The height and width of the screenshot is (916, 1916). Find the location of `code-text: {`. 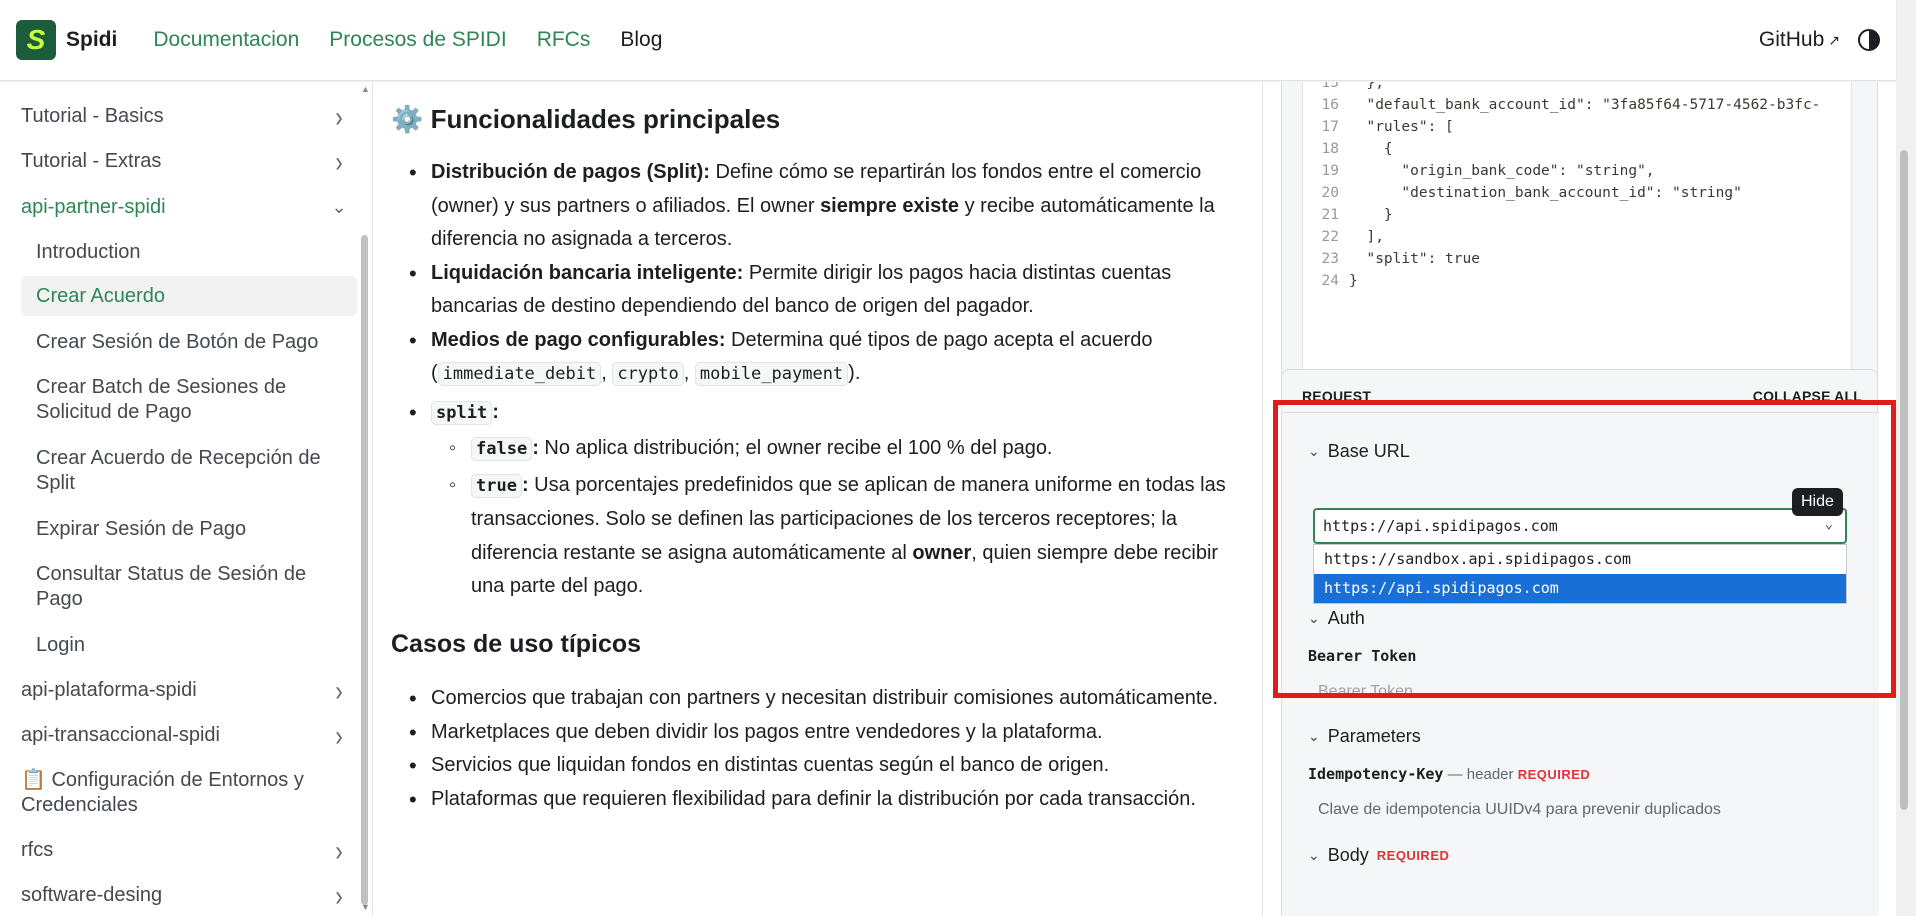

code-text: { is located at coordinates (1371, 149).